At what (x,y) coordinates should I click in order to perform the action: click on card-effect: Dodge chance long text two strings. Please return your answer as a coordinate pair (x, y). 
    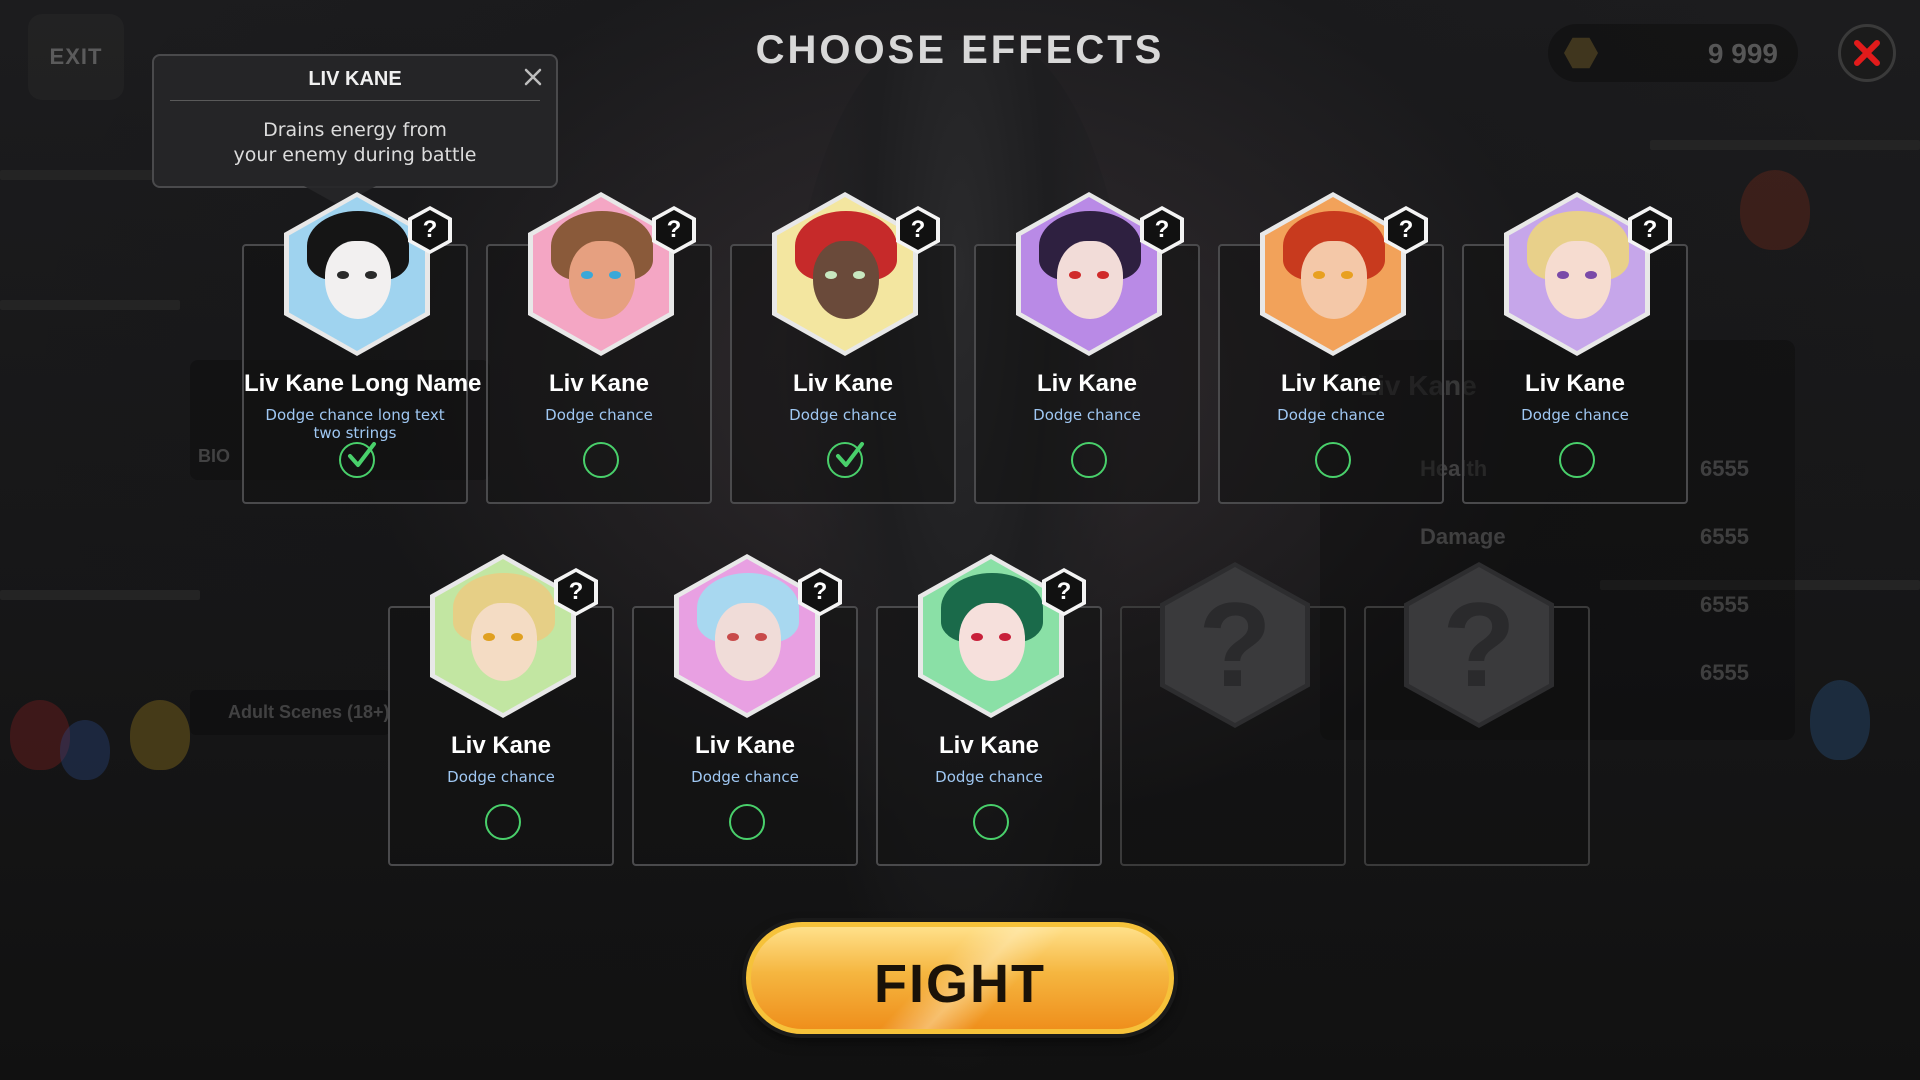
    Looking at the image, I should click on (355, 424).